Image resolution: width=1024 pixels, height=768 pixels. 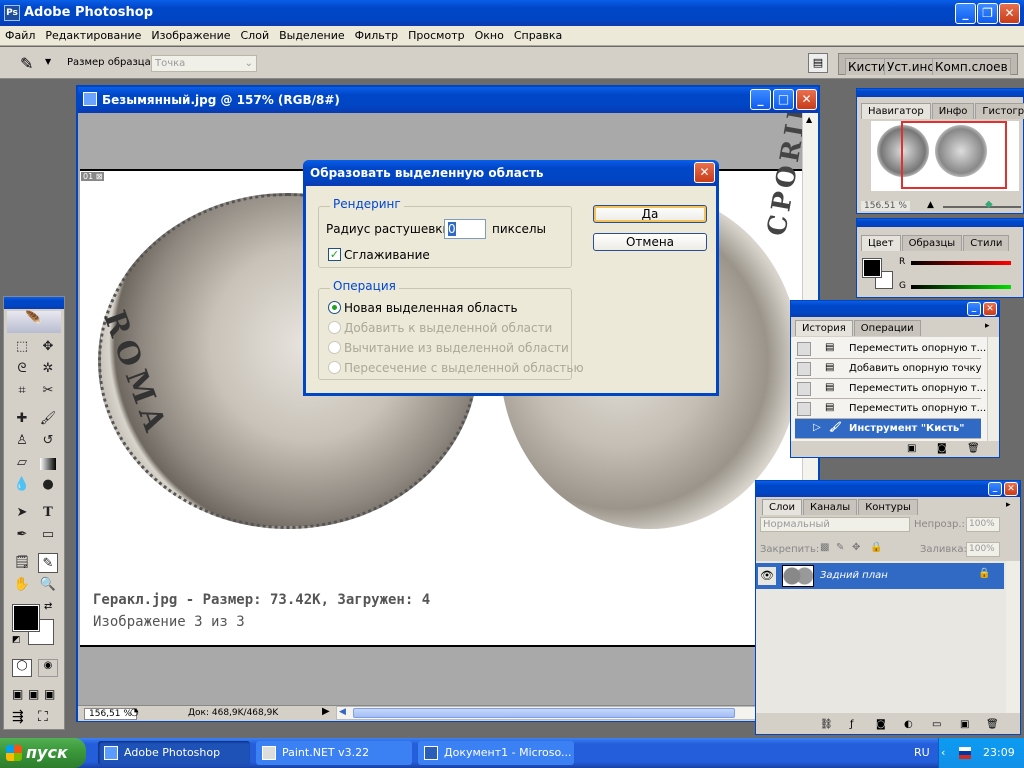 What do you see at coordinates (110, 714) in the screenshot?
I see `zoom-level: 156,51 %` at bounding box center [110, 714].